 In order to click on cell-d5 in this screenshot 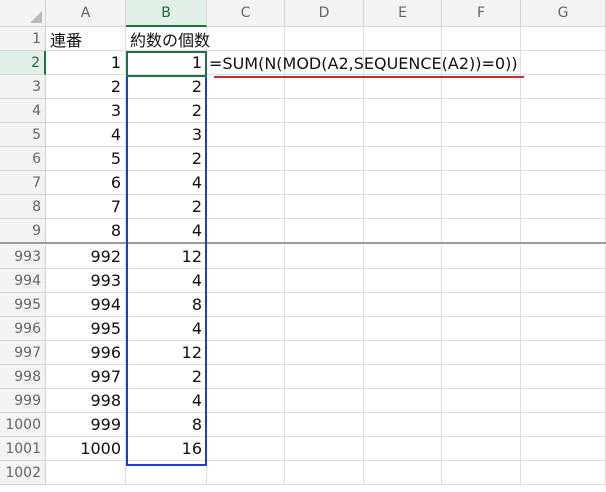, I will do `click(324, 135)`.